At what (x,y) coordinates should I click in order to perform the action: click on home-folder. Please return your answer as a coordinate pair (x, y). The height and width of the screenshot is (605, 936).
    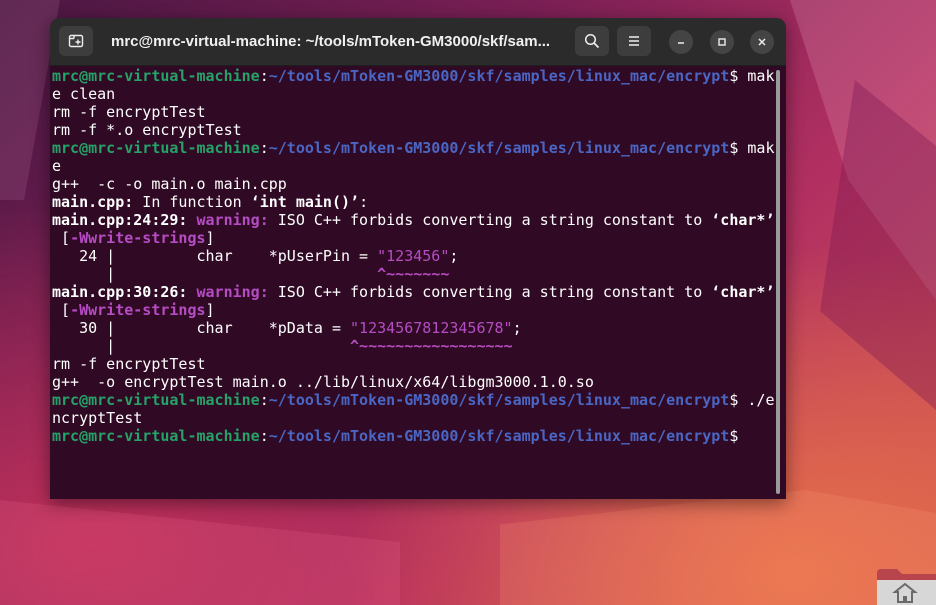
    Looking at the image, I should click on (905, 586).